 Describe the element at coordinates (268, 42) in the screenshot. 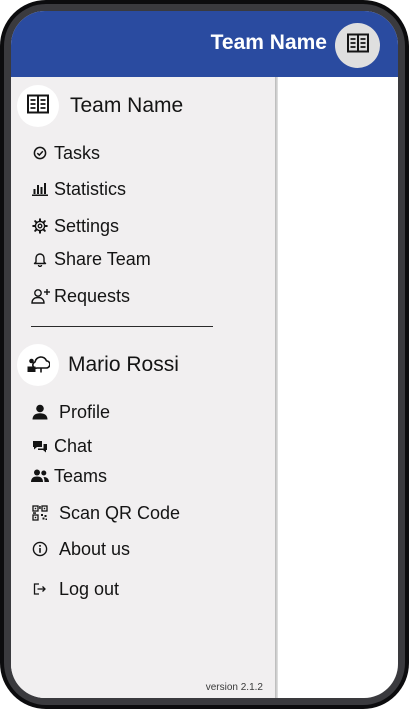

I see `app-bar-title: Team Name` at that location.